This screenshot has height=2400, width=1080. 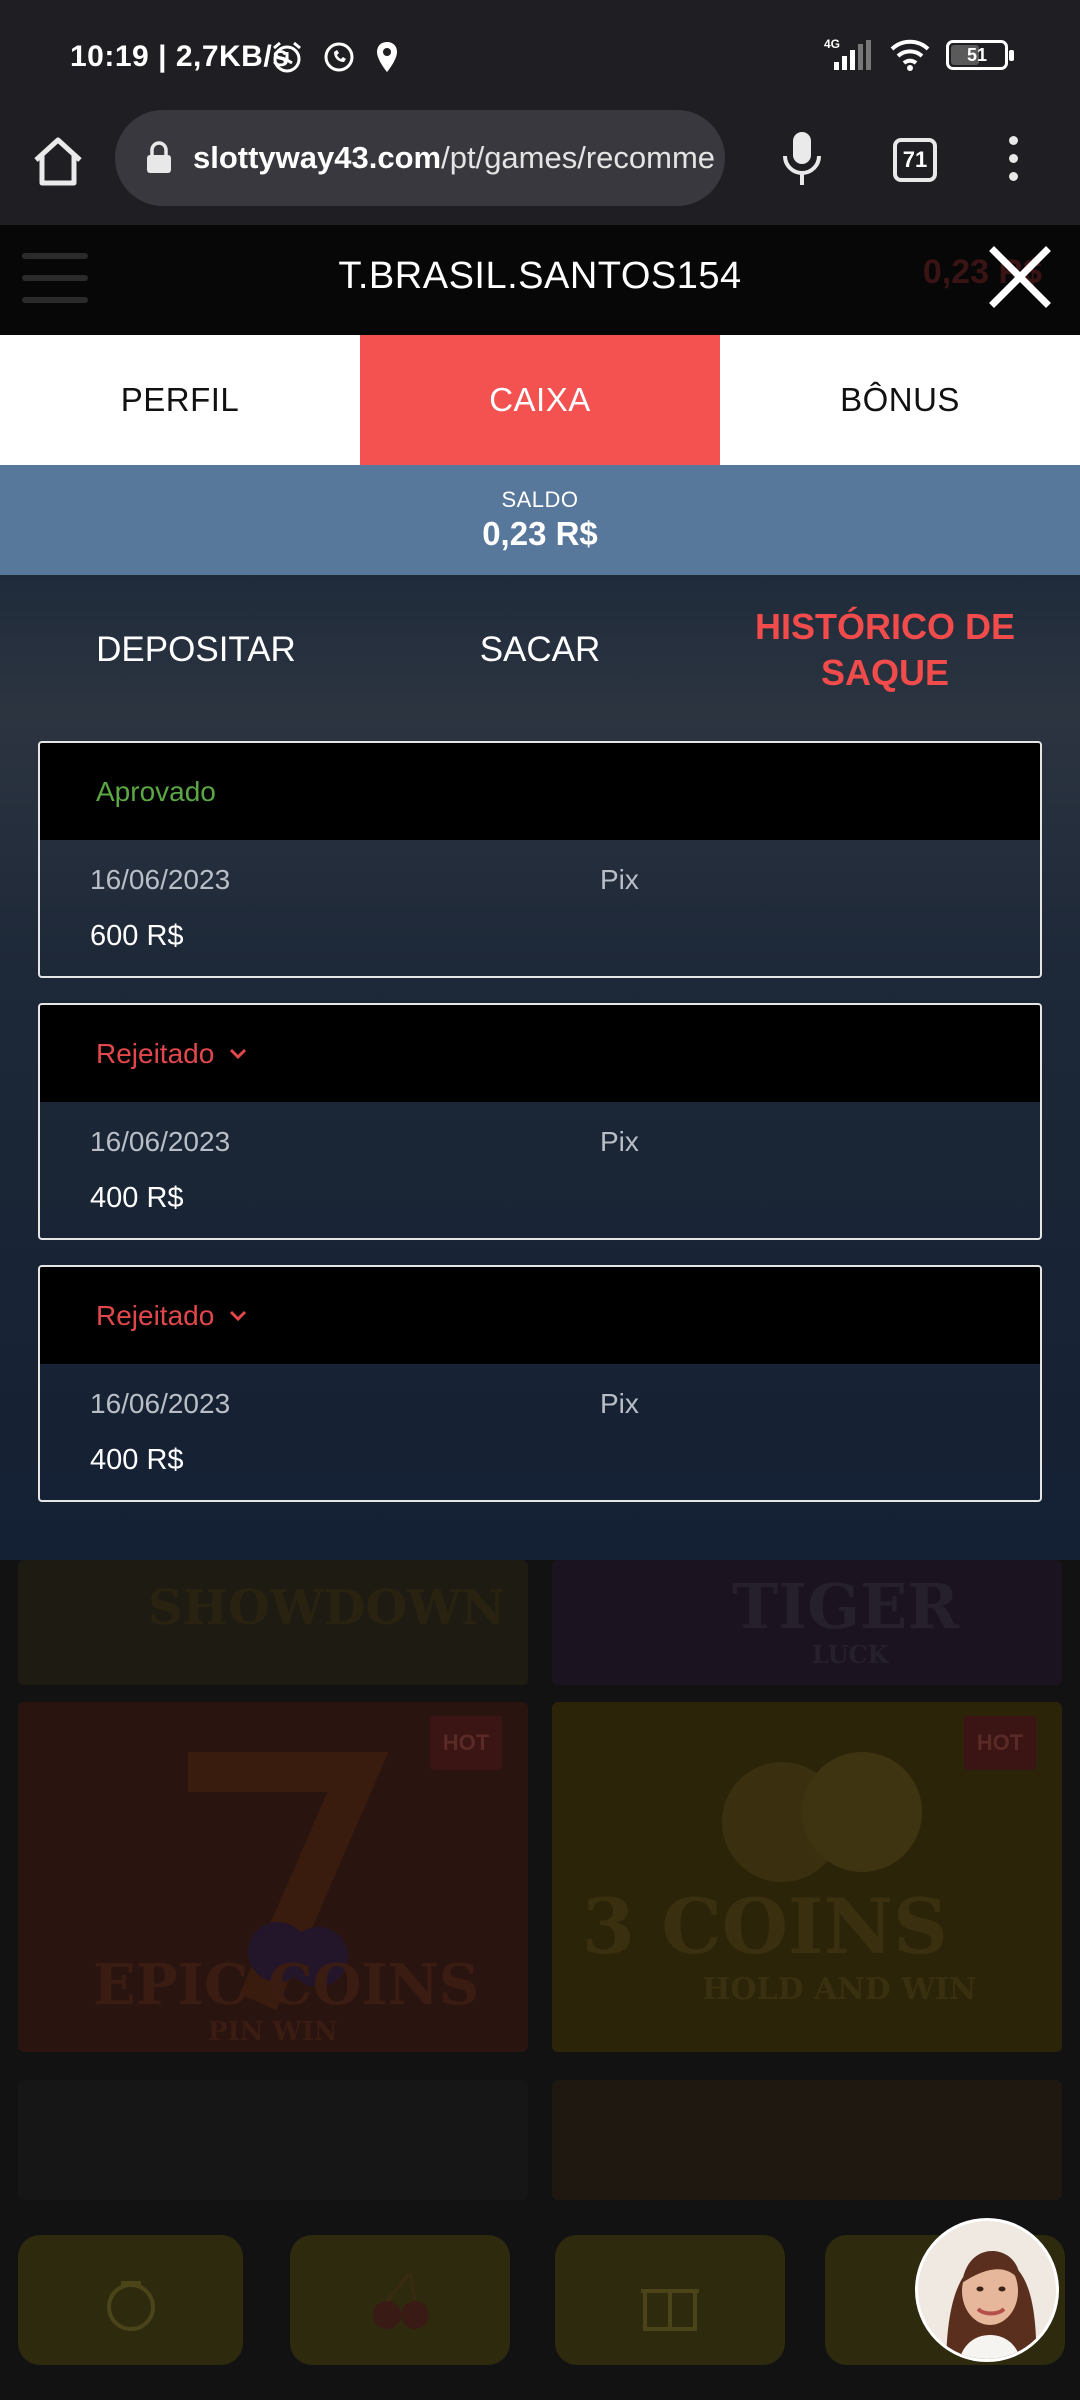 I want to click on game-subtitle: LUCK, so click(x=850, y=1654).